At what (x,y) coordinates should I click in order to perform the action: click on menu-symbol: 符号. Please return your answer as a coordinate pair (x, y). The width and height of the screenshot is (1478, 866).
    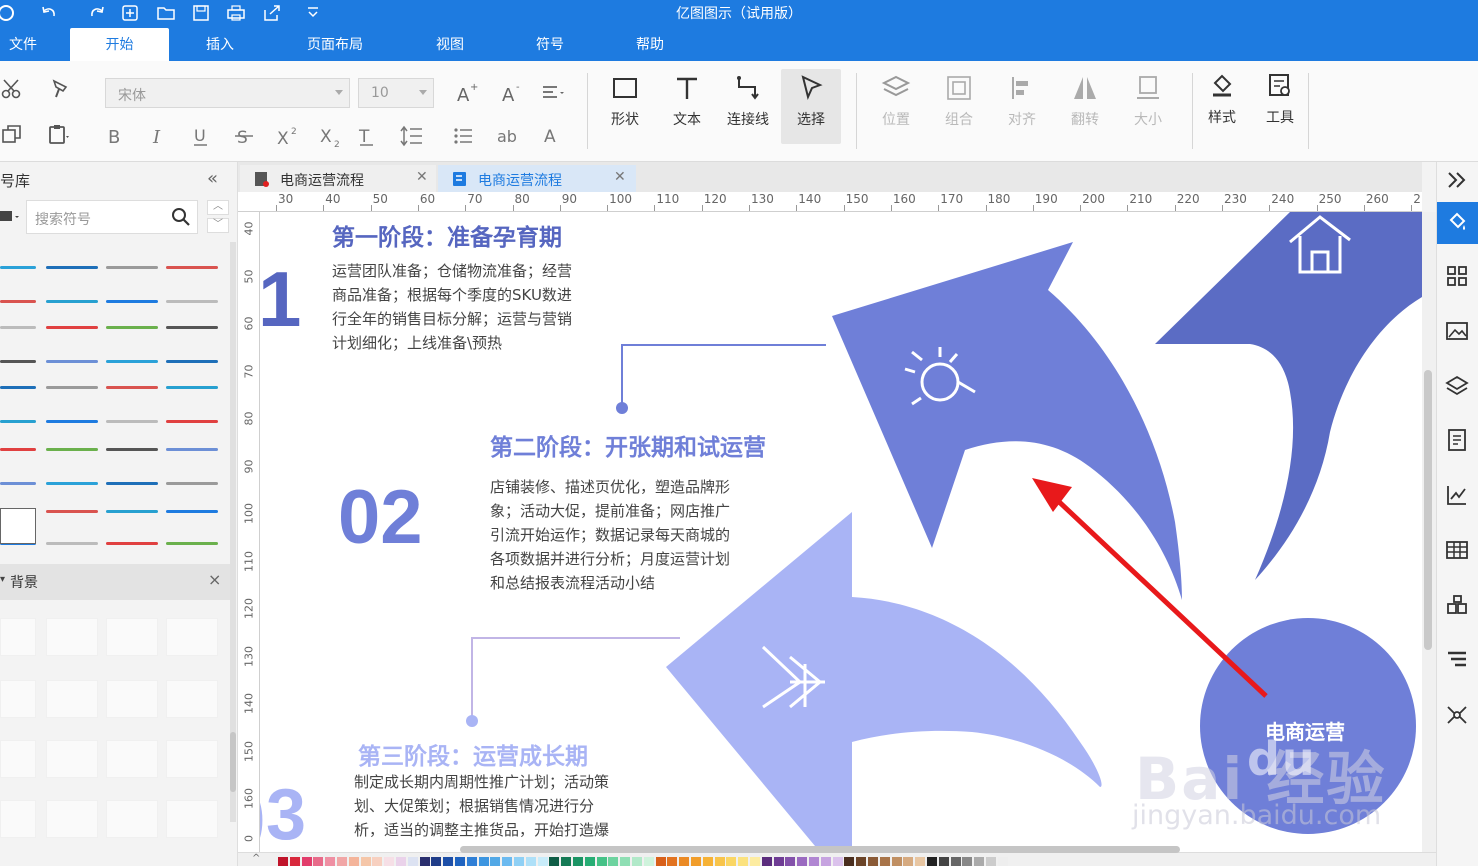
    Looking at the image, I should click on (550, 46).